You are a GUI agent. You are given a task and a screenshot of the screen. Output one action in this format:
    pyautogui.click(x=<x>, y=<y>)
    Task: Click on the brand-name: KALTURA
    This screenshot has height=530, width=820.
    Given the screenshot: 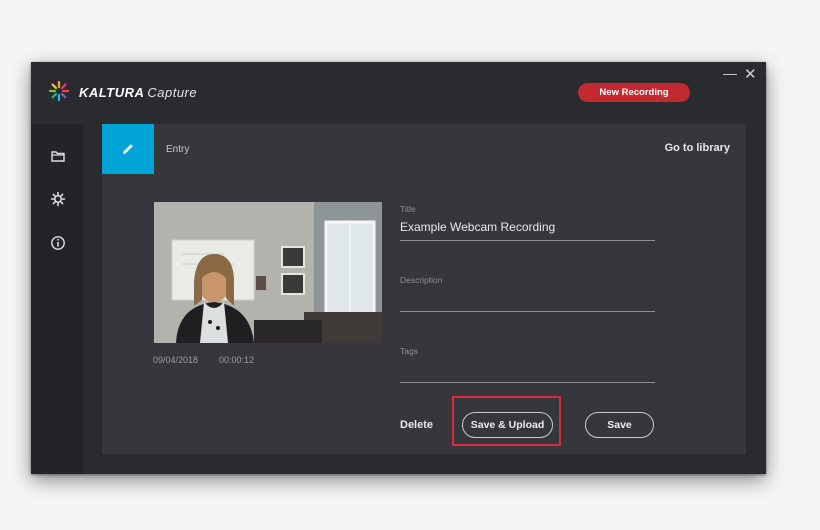 What is the action you would take?
    pyautogui.click(x=112, y=92)
    